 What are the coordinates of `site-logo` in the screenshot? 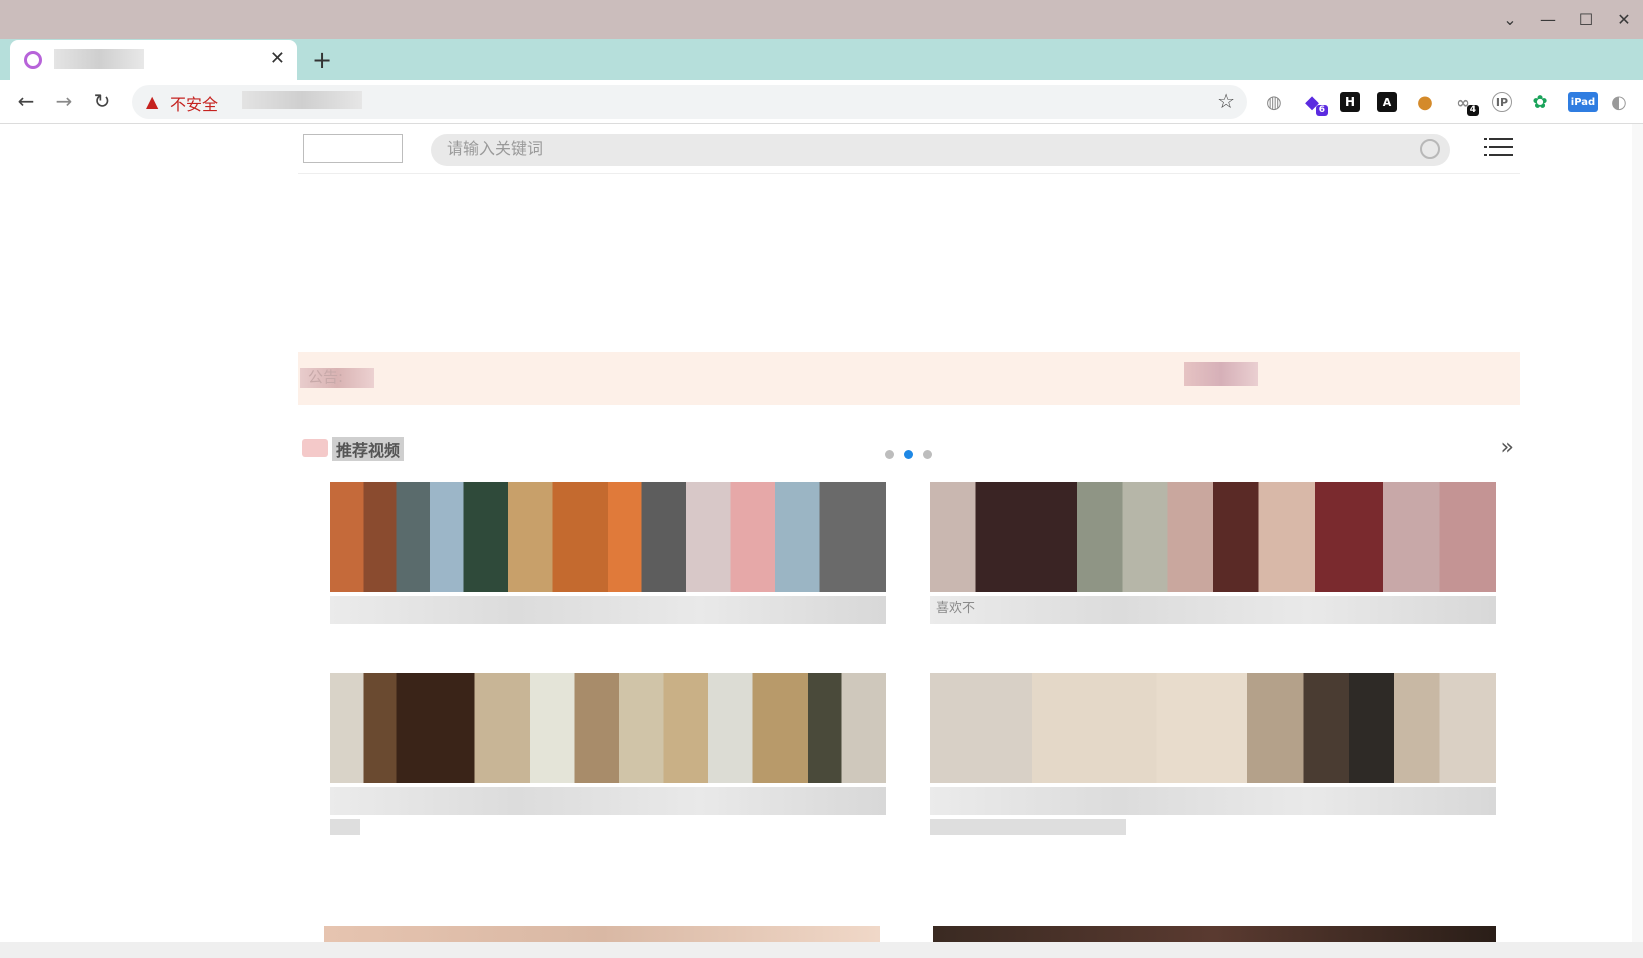 It's located at (353, 148).